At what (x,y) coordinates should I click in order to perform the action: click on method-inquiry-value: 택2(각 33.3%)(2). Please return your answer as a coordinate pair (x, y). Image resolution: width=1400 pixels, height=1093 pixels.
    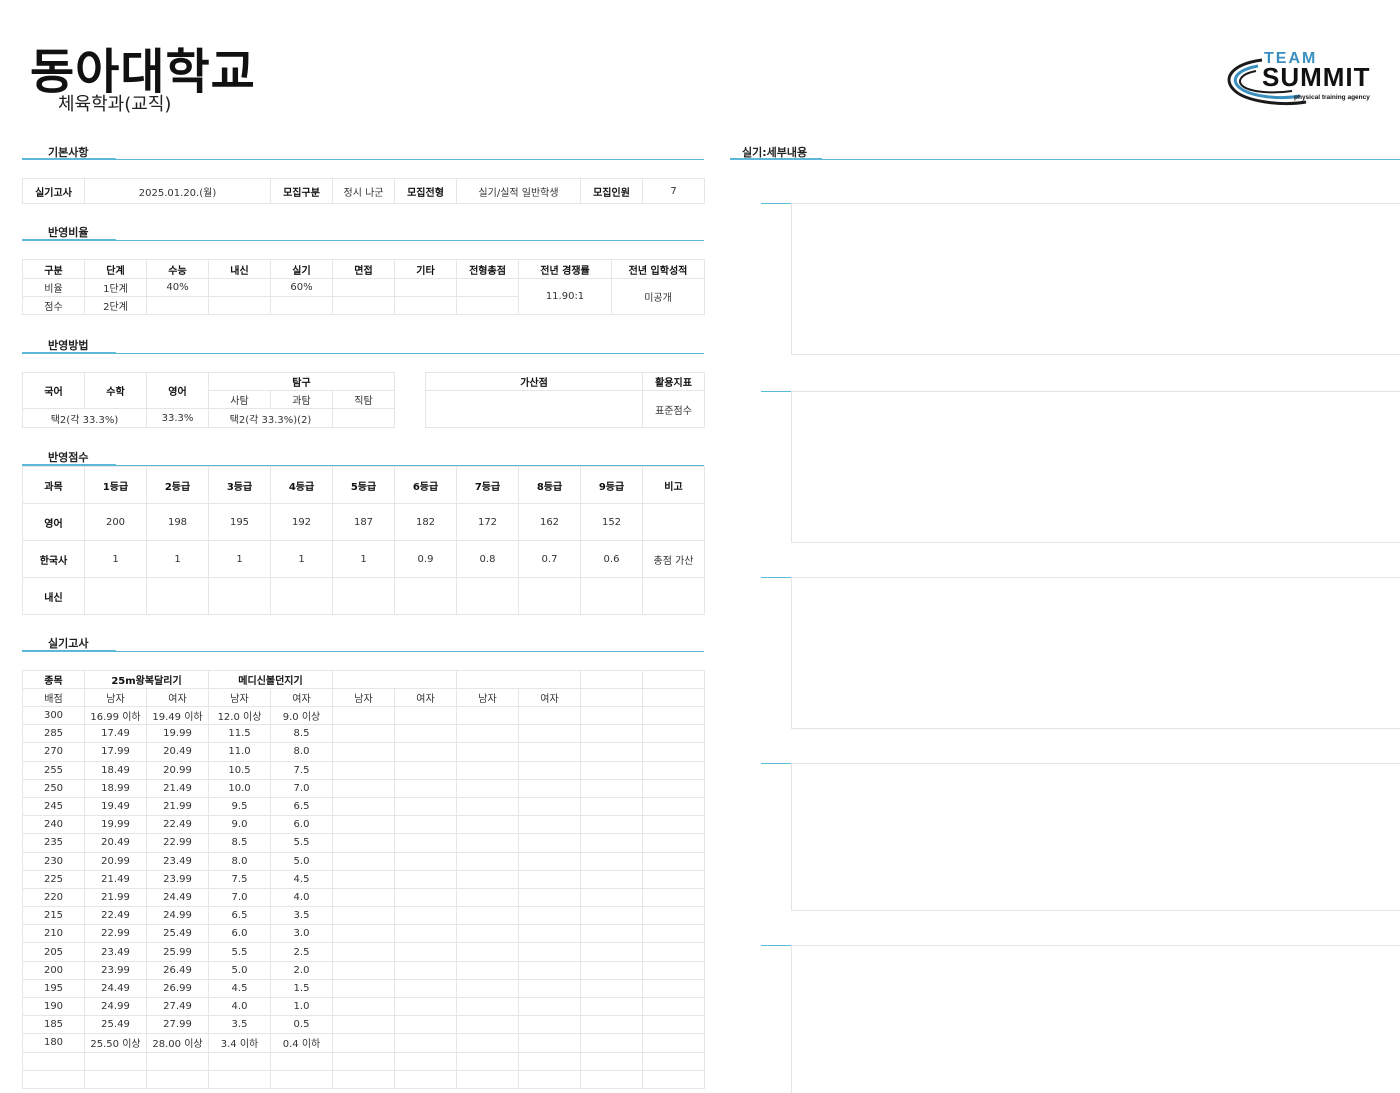
    Looking at the image, I should click on (270, 418).